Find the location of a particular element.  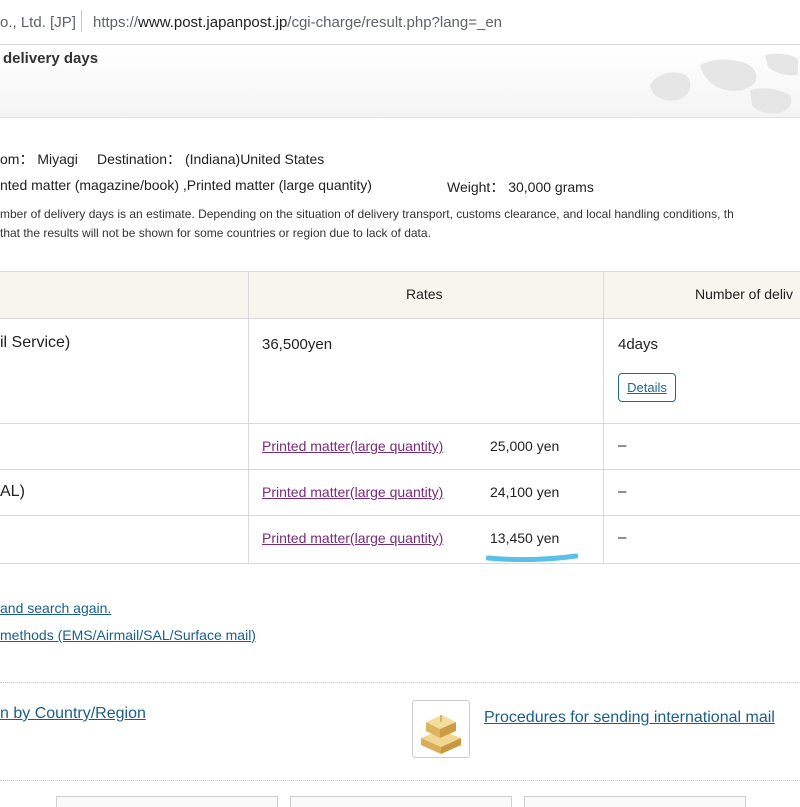

rate-value: 25,000 yen is located at coordinates (525, 446).